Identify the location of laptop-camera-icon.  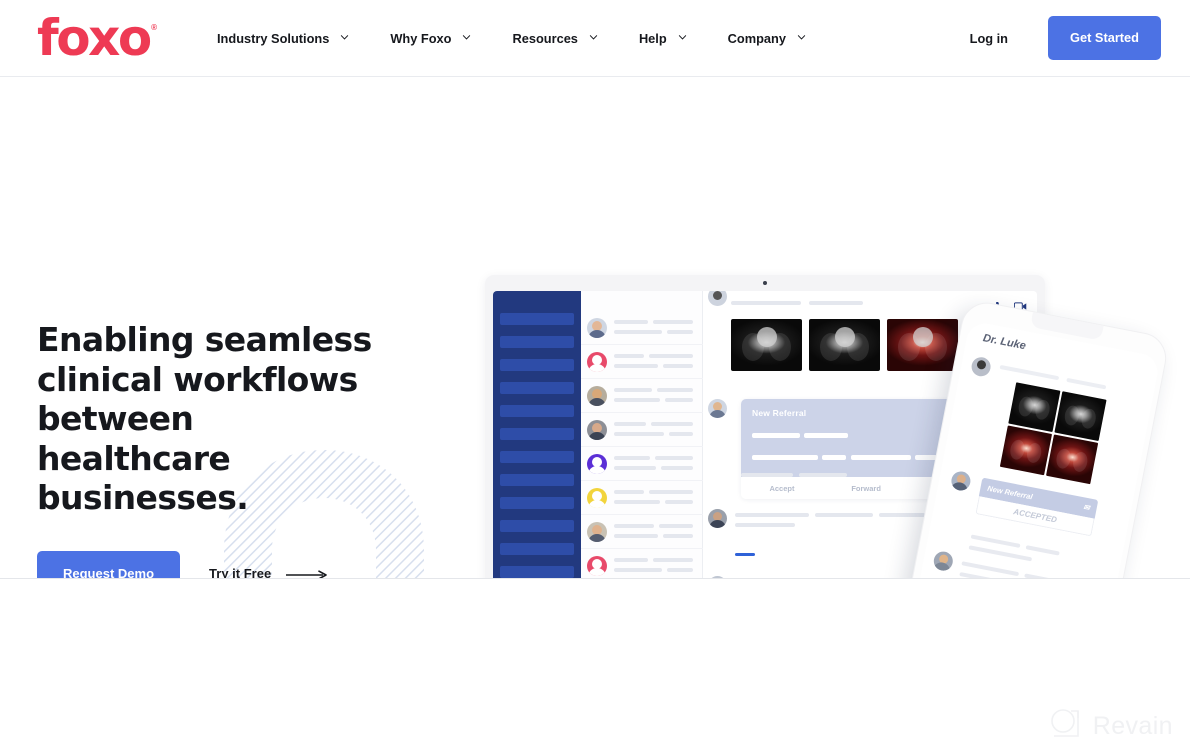
(765, 283).